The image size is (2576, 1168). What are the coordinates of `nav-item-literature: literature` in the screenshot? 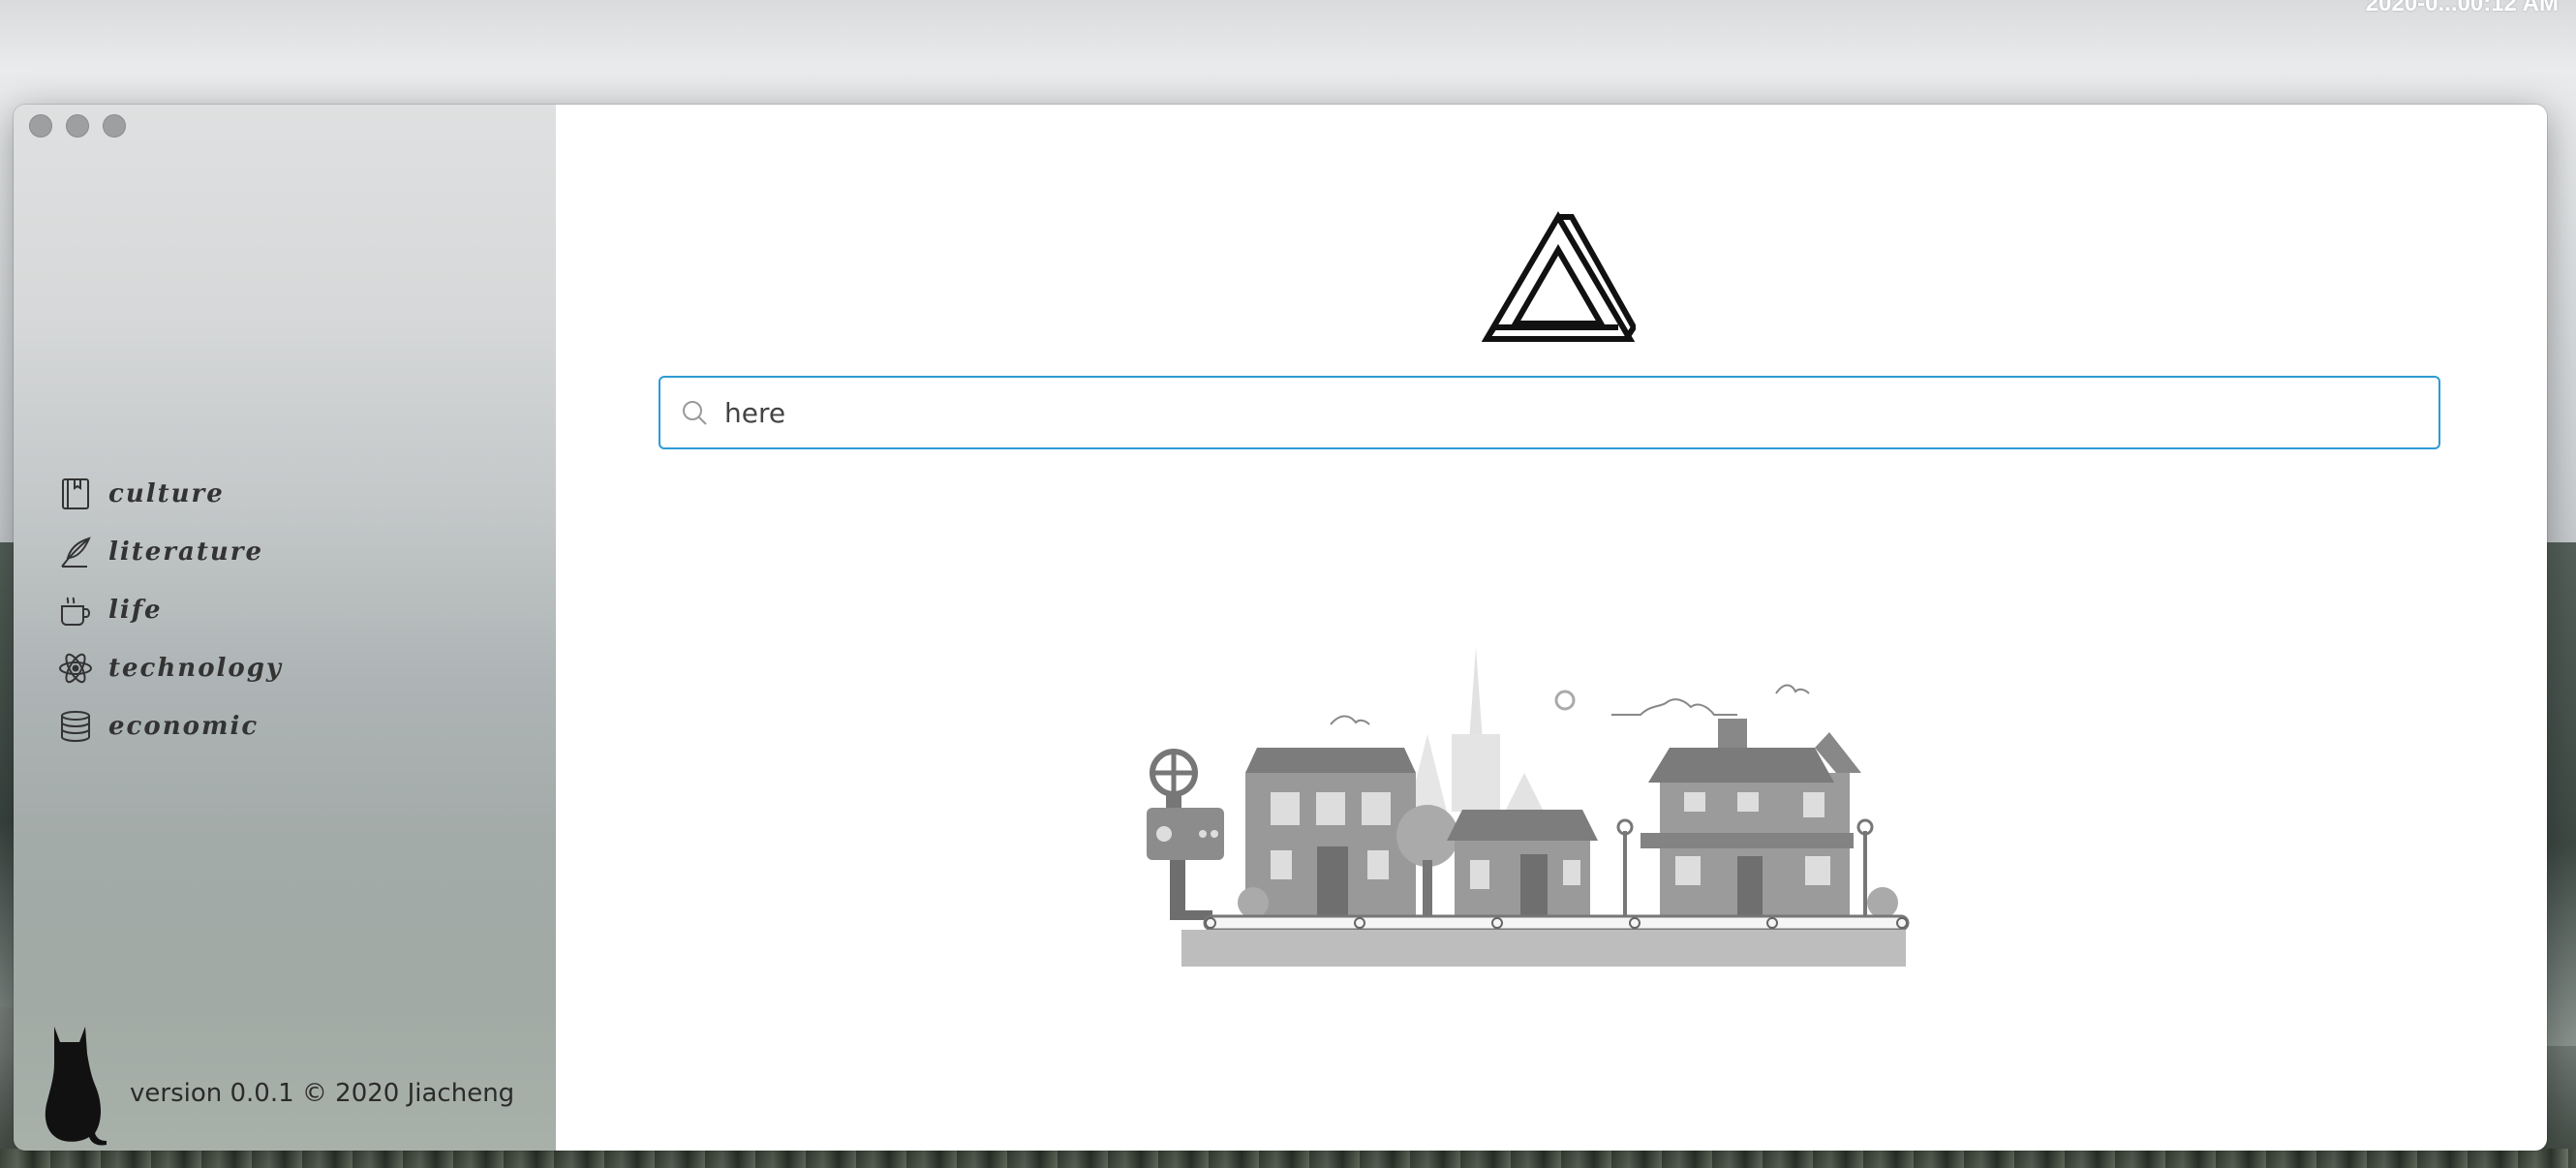 It's located at (169, 552).